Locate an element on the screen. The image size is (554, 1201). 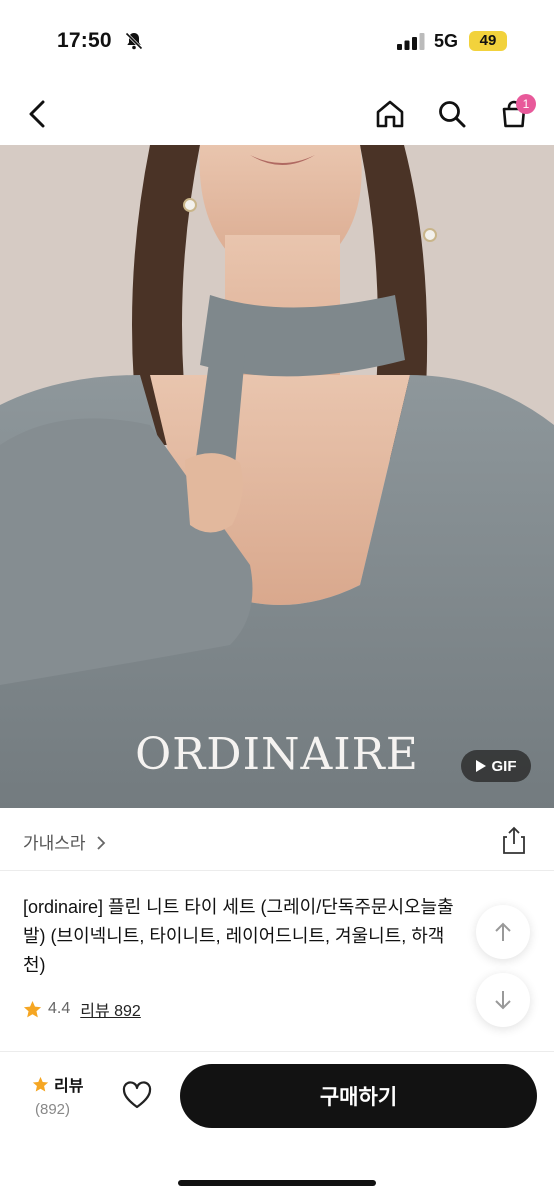
home-icon is located at coordinates (390, 114).